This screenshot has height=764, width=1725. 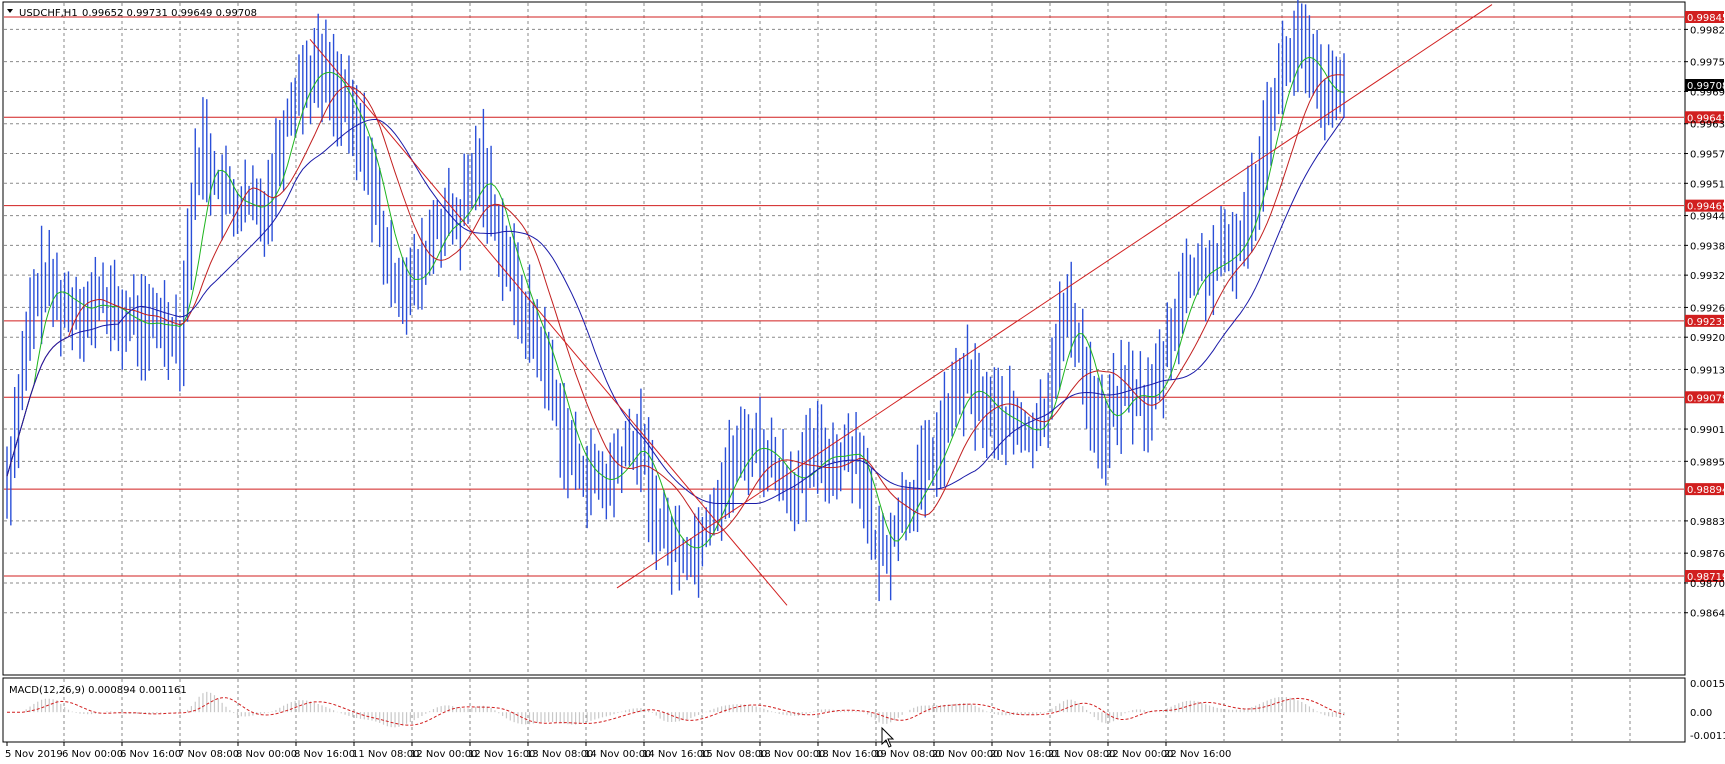 What do you see at coordinates (92, 754) in the screenshot?
I see `x-tick-label: 6 Nov 00:00` at bounding box center [92, 754].